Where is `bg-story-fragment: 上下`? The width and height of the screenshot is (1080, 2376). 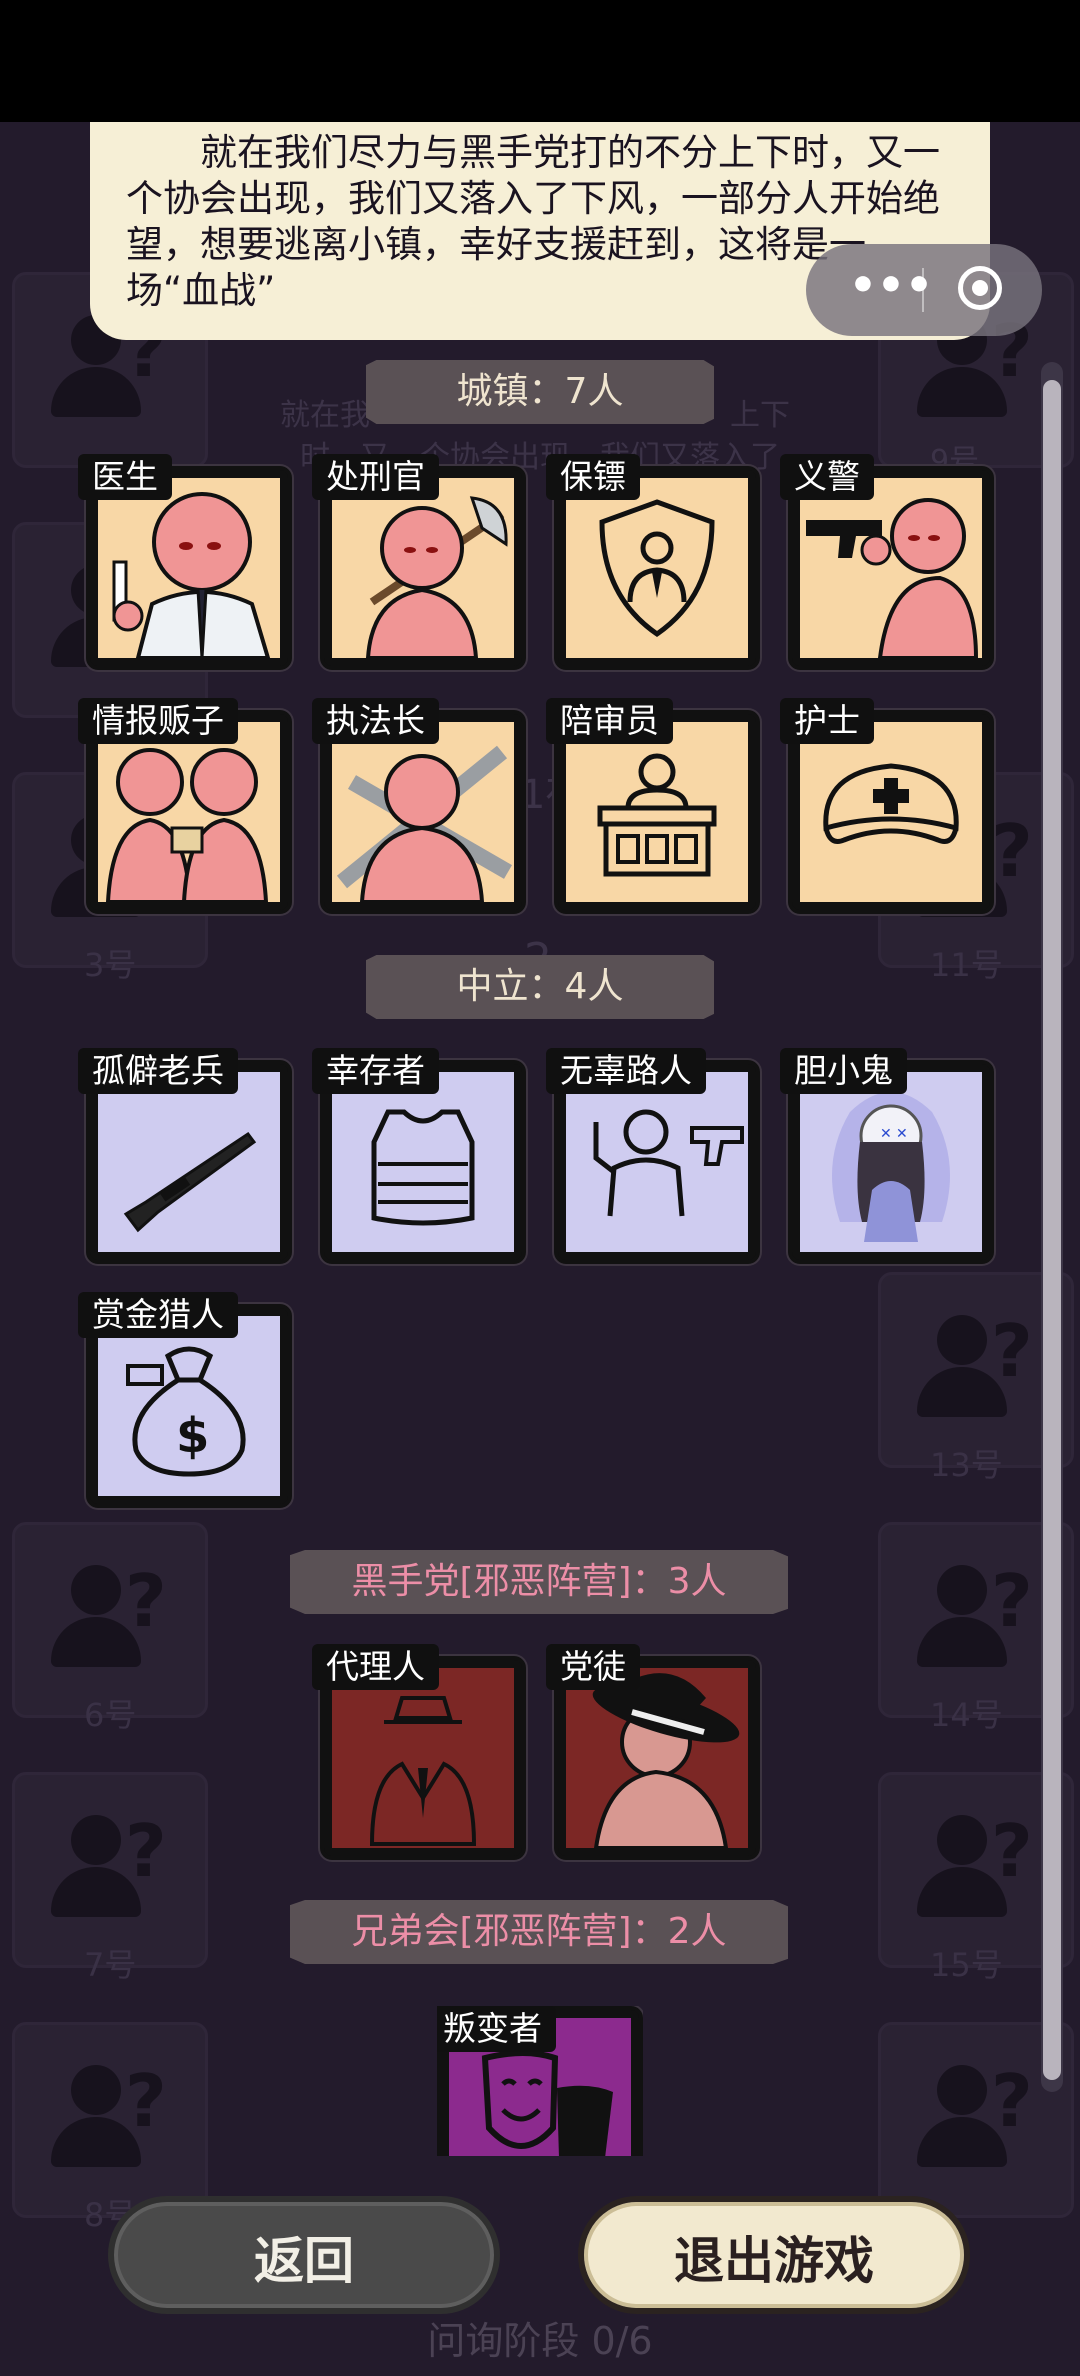 bg-story-fragment: 上下 is located at coordinates (760, 415).